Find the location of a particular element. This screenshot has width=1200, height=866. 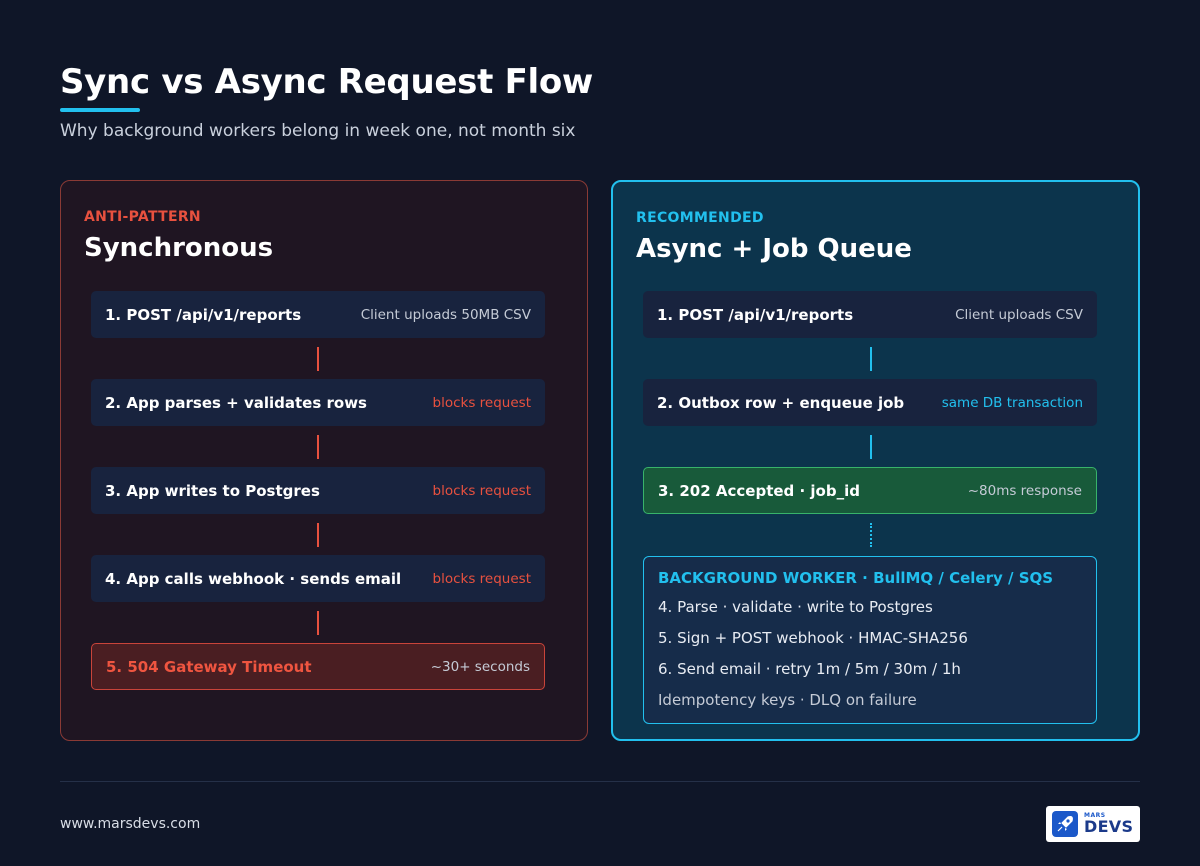

worker-line: 6. Send email · retry 1m / 5m / 30m / 1h is located at coordinates (809, 669).